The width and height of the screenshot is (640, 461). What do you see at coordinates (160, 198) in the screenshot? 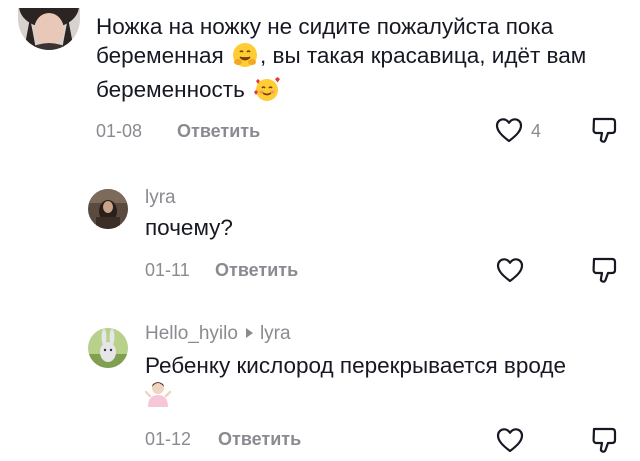
I see `username: lyra` at bounding box center [160, 198].